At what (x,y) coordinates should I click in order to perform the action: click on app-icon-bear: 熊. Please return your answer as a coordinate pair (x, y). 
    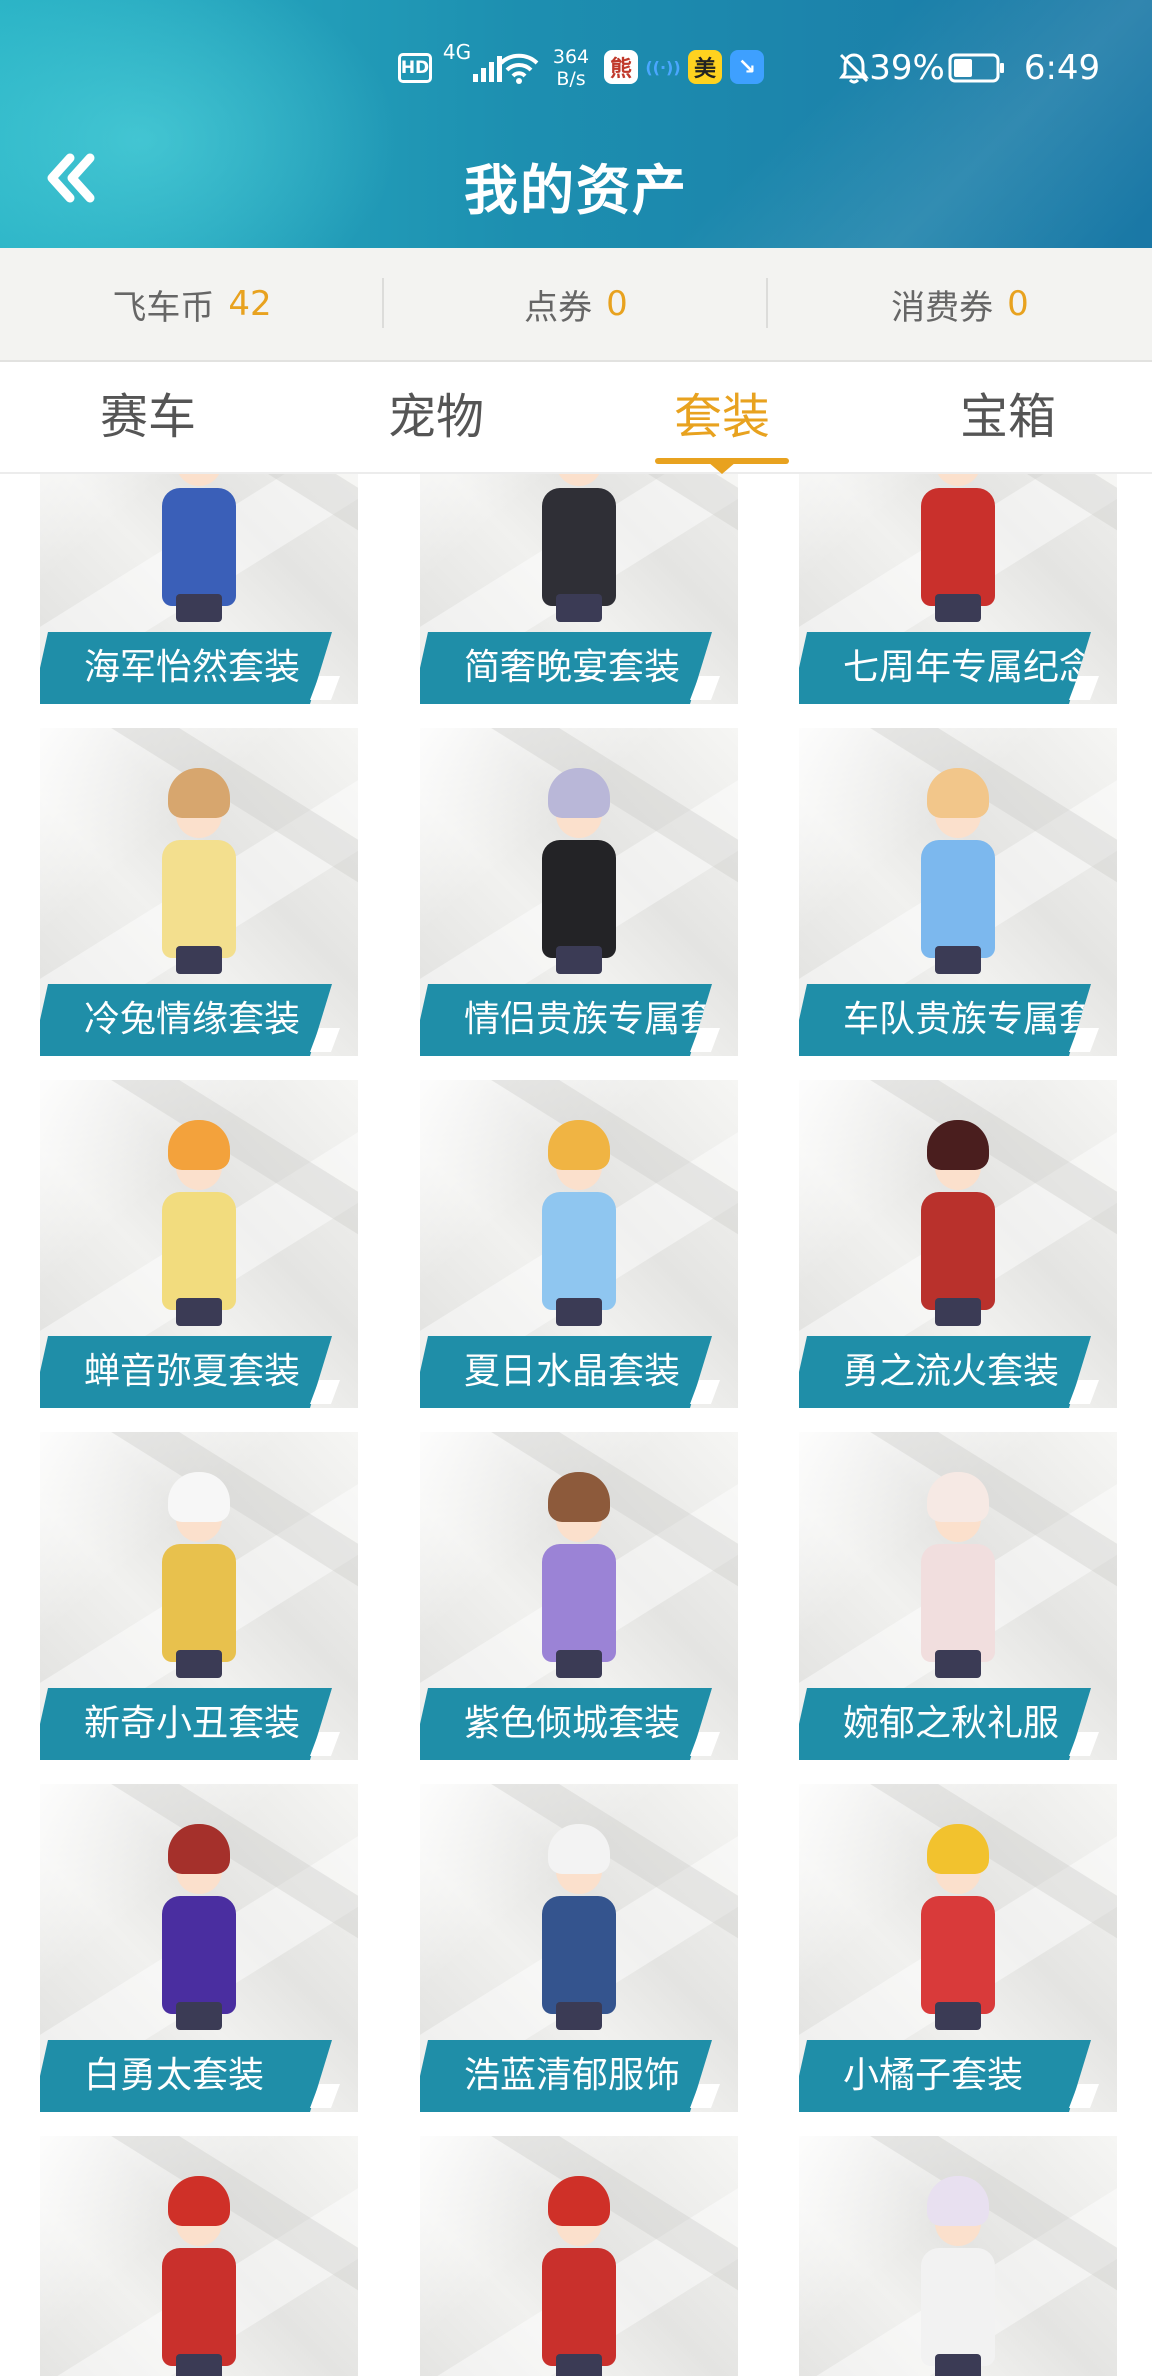
    Looking at the image, I should click on (621, 67).